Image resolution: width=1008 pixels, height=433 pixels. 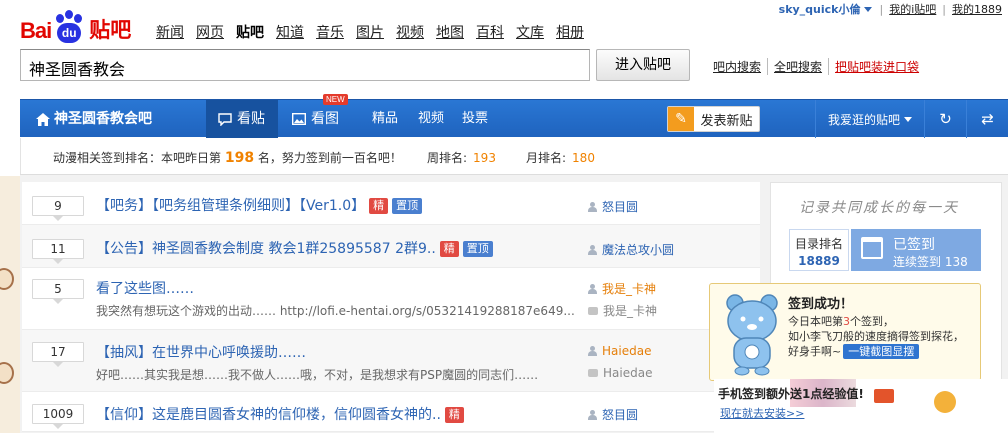 What do you see at coordinates (225, 119) in the screenshot?
I see `comment-icon` at bounding box center [225, 119].